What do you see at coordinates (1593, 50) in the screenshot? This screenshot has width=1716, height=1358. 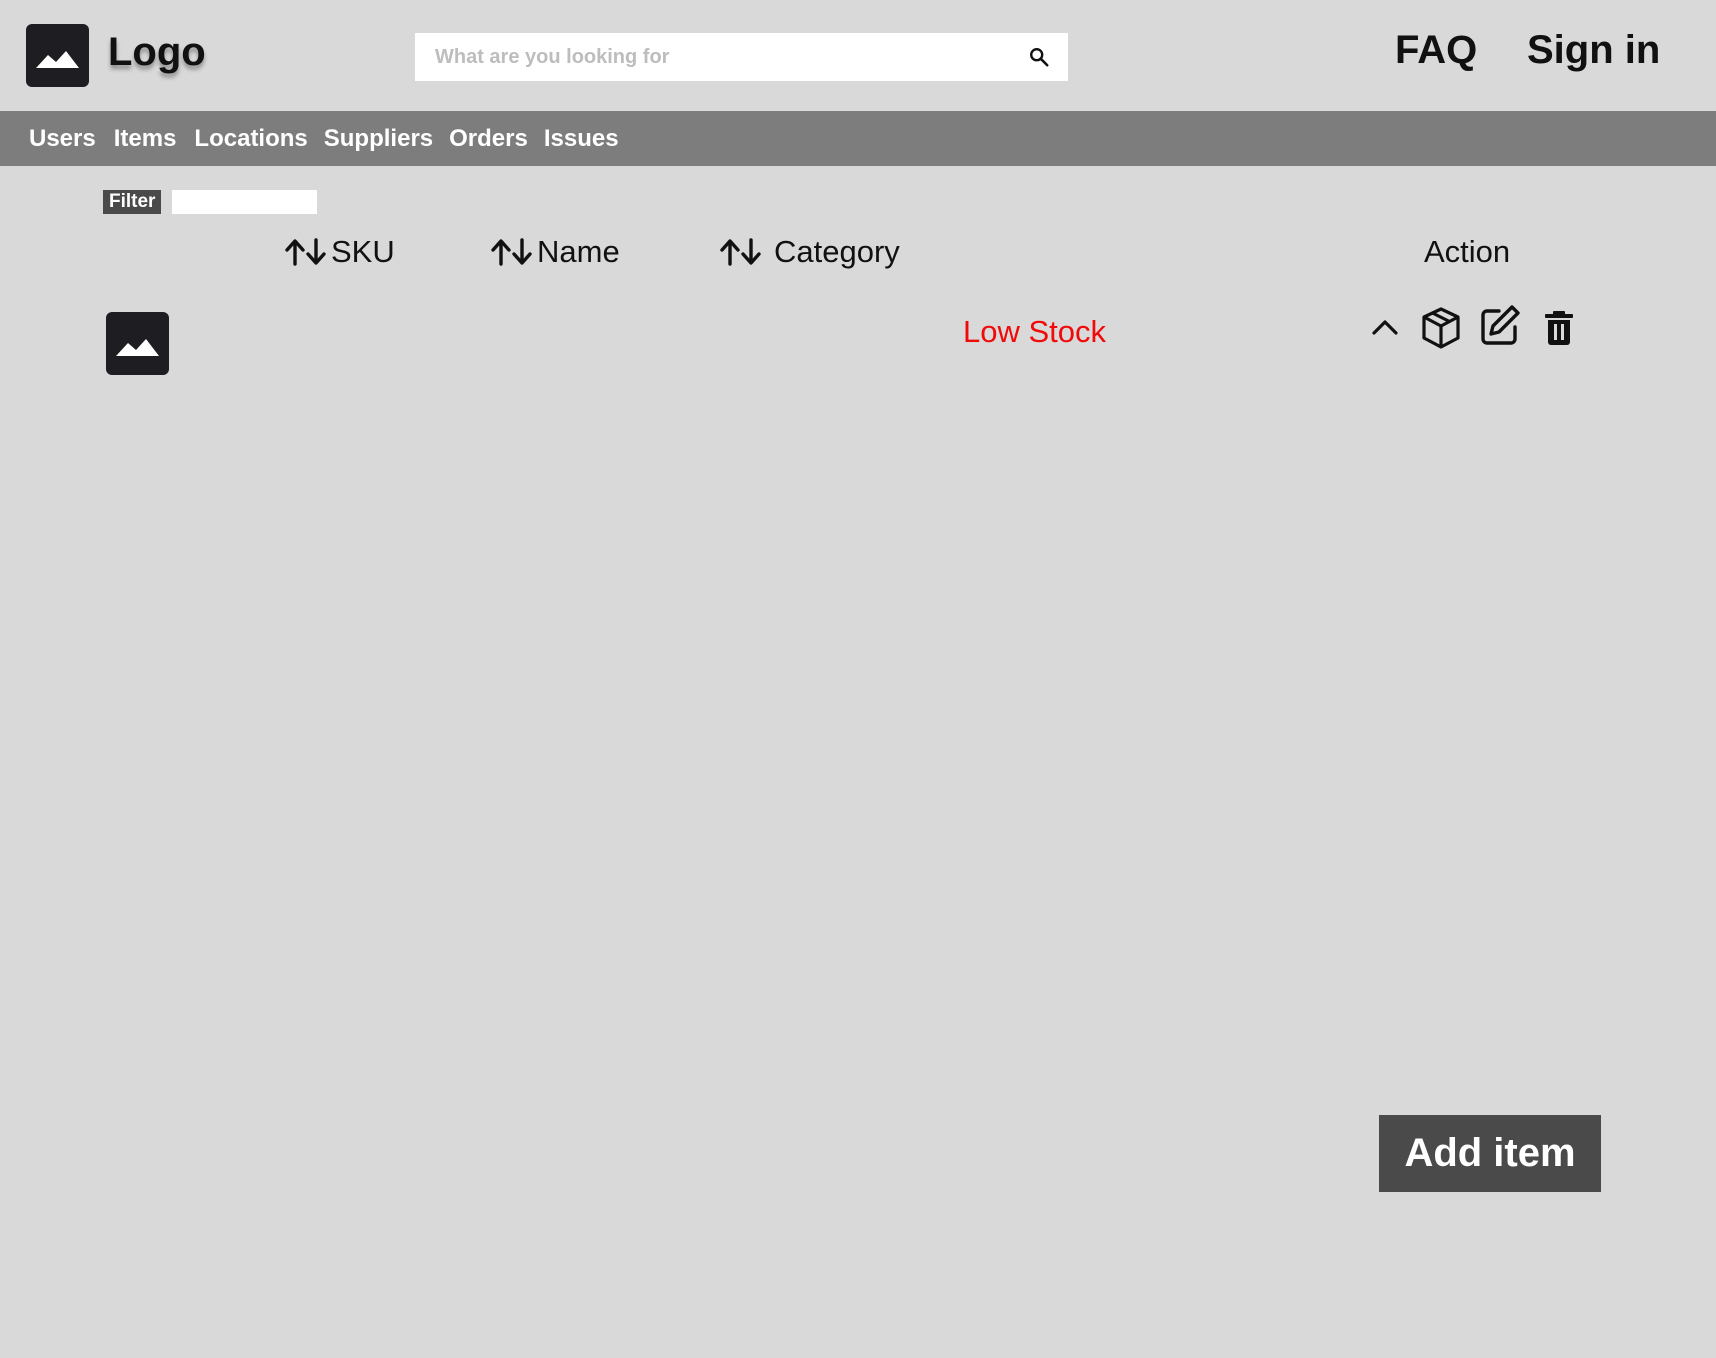 I see `sign-in-link: Sign in` at bounding box center [1593, 50].